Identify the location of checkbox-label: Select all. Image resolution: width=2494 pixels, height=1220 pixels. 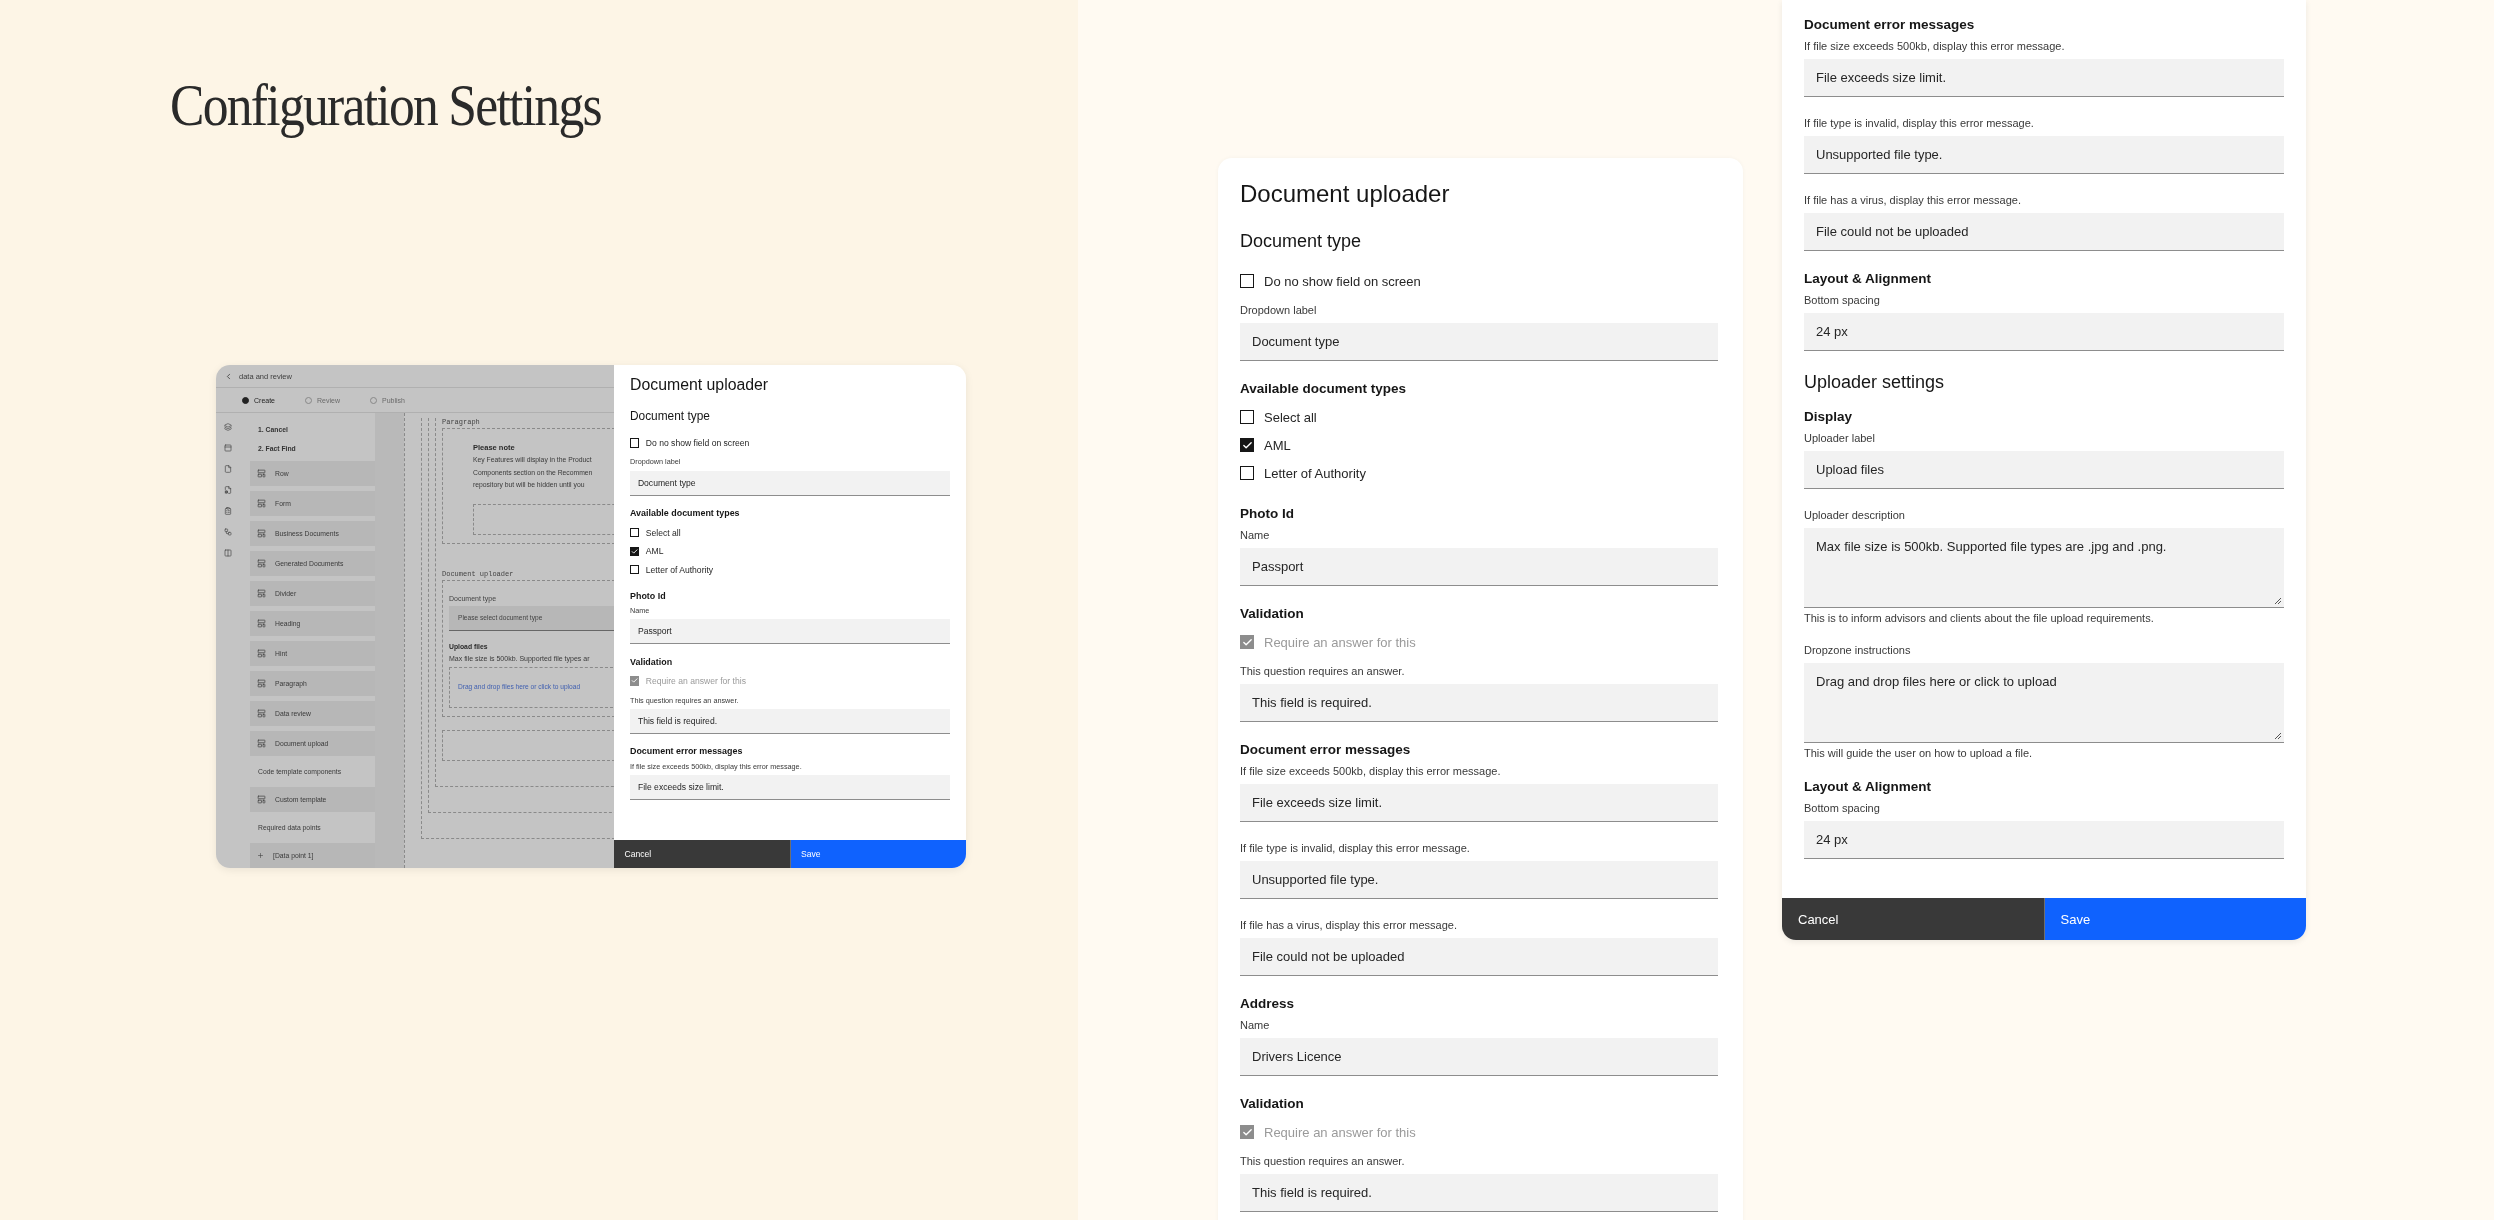
(1290, 417).